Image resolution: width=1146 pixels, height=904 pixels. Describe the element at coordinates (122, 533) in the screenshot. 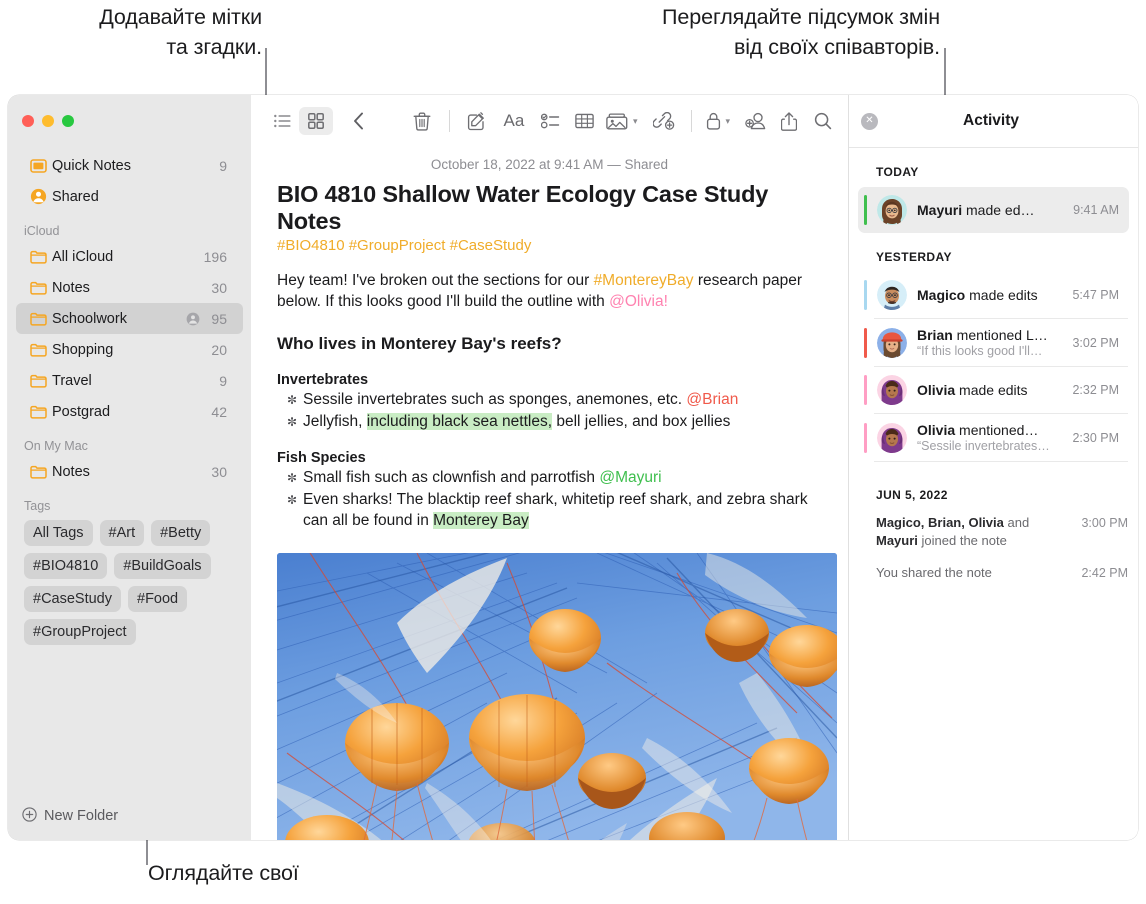

I see `tag-chip-art: #Art` at that location.